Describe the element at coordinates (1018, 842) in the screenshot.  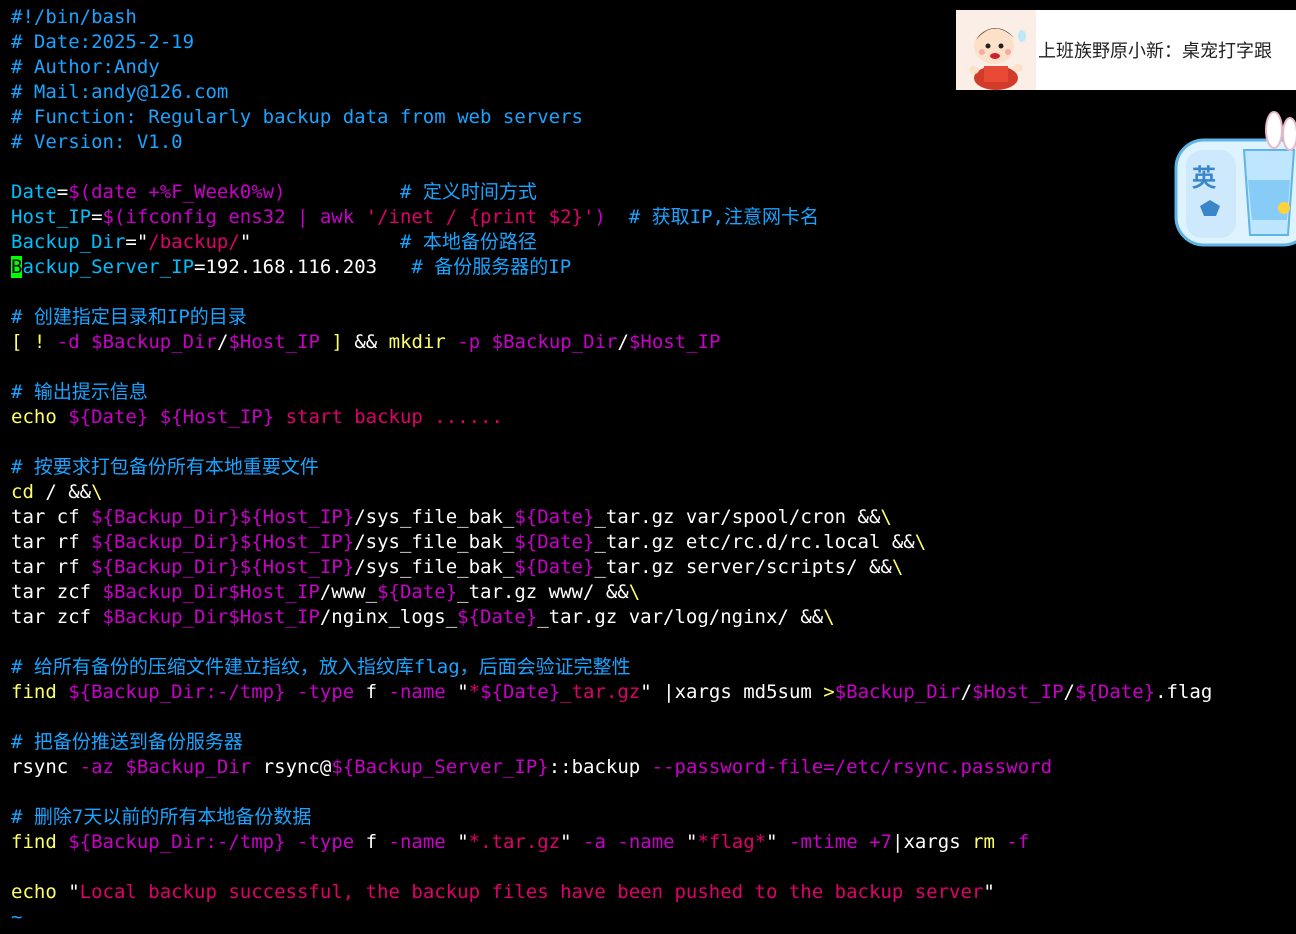
I see `code-token: -f` at that location.